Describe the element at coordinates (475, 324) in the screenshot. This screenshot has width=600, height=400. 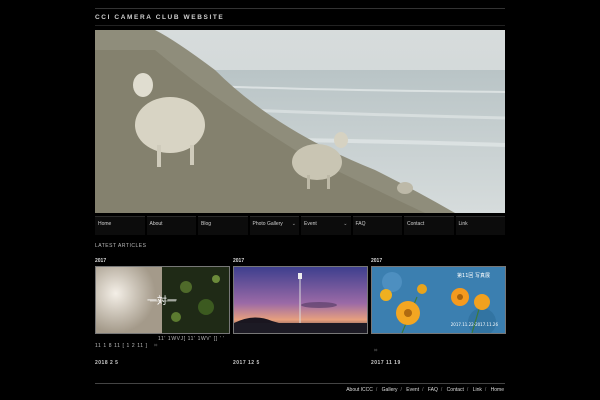
I see `card-overlay-dates: 2017.11.22-2017.11.26` at that location.